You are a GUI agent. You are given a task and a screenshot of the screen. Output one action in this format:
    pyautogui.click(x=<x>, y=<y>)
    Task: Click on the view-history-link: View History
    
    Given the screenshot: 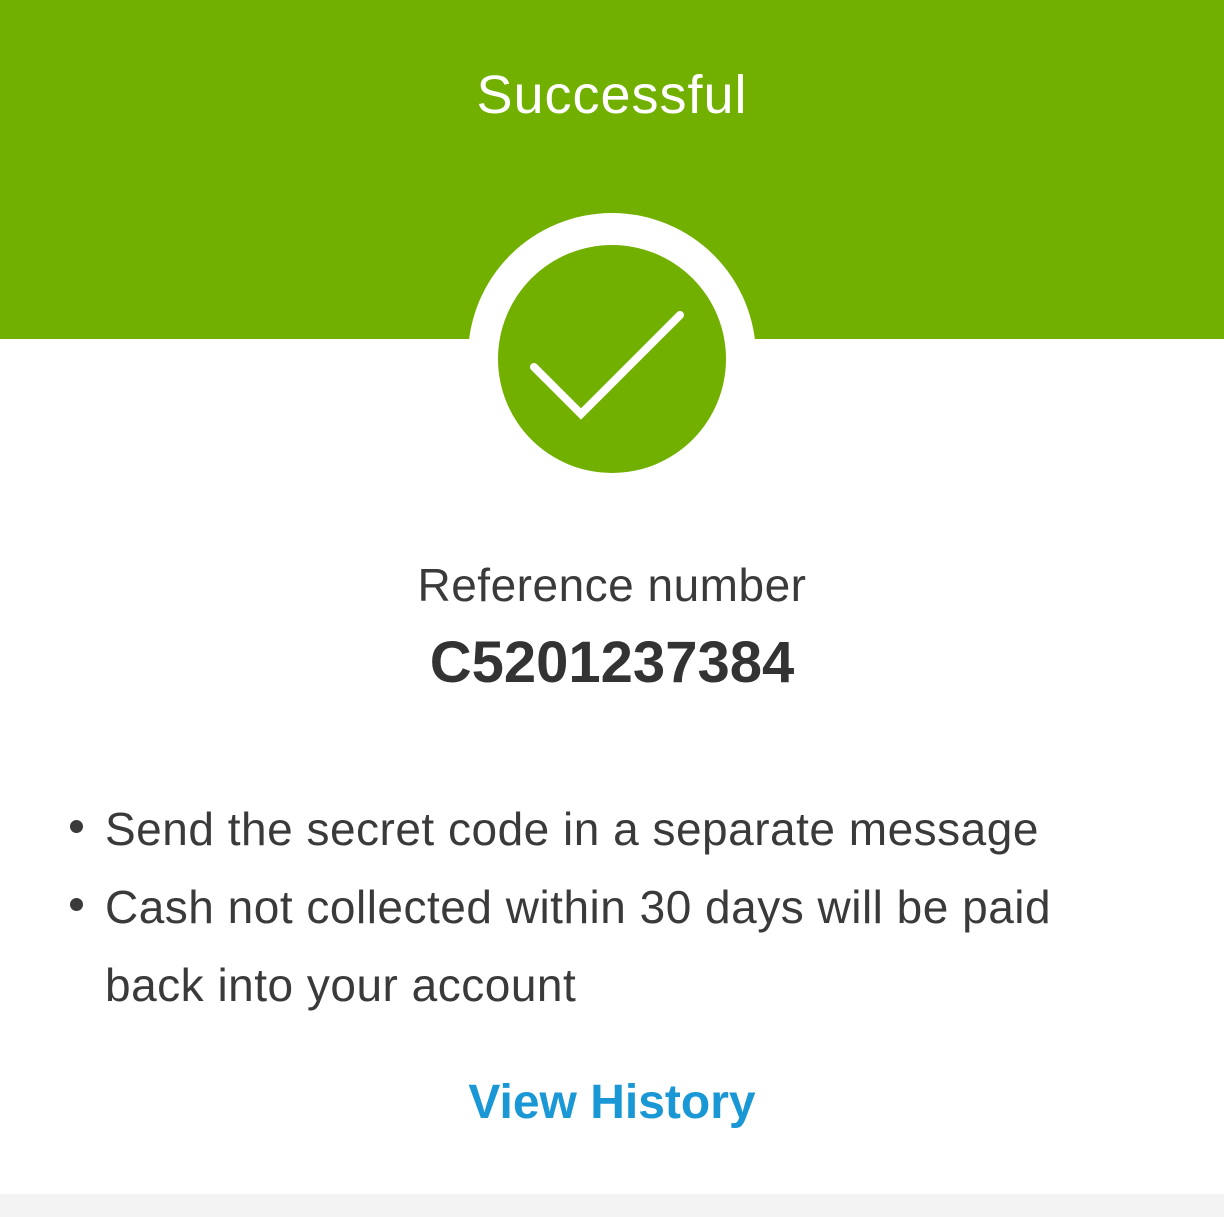 What is the action you would take?
    pyautogui.click(x=612, y=1103)
    